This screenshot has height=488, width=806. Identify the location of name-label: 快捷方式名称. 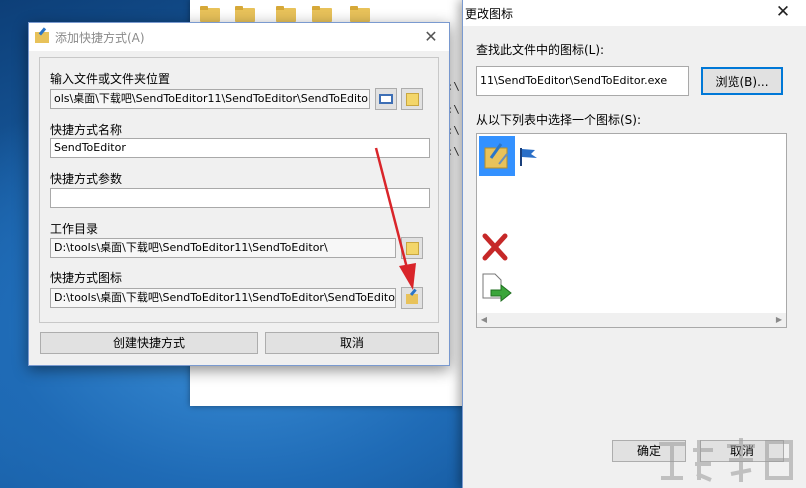
(86, 130).